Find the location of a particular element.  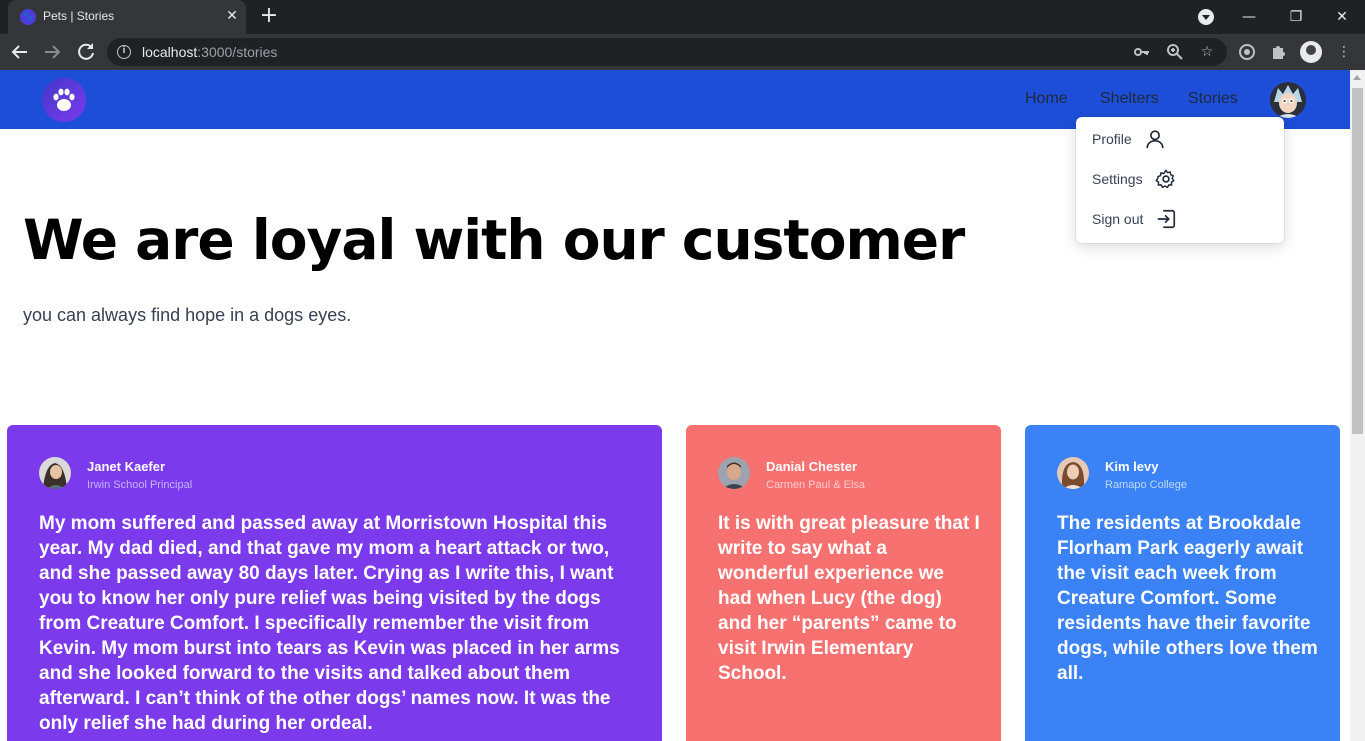

new-tab-icon: + is located at coordinates (269, 16).